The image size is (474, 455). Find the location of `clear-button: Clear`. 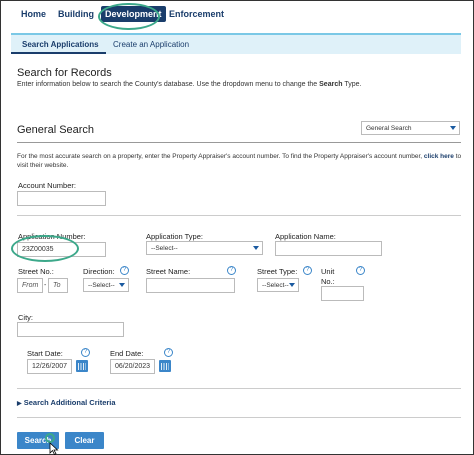

clear-button: Clear is located at coordinates (84, 440).